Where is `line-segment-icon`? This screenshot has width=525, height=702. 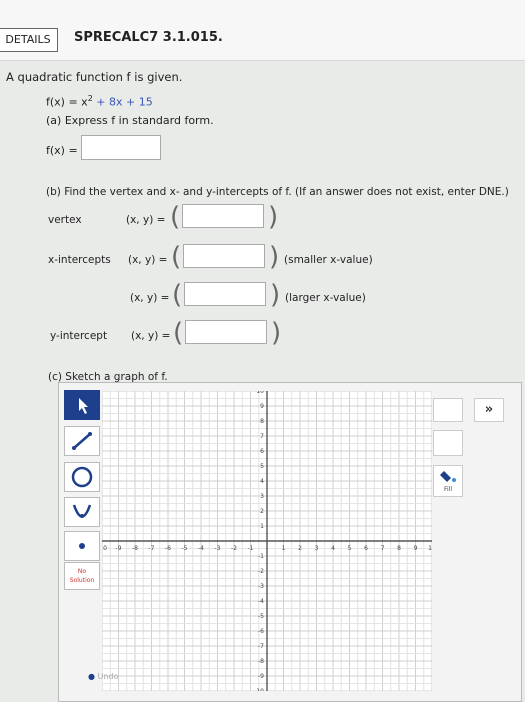
line-segment-icon is located at coordinates (82, 441).